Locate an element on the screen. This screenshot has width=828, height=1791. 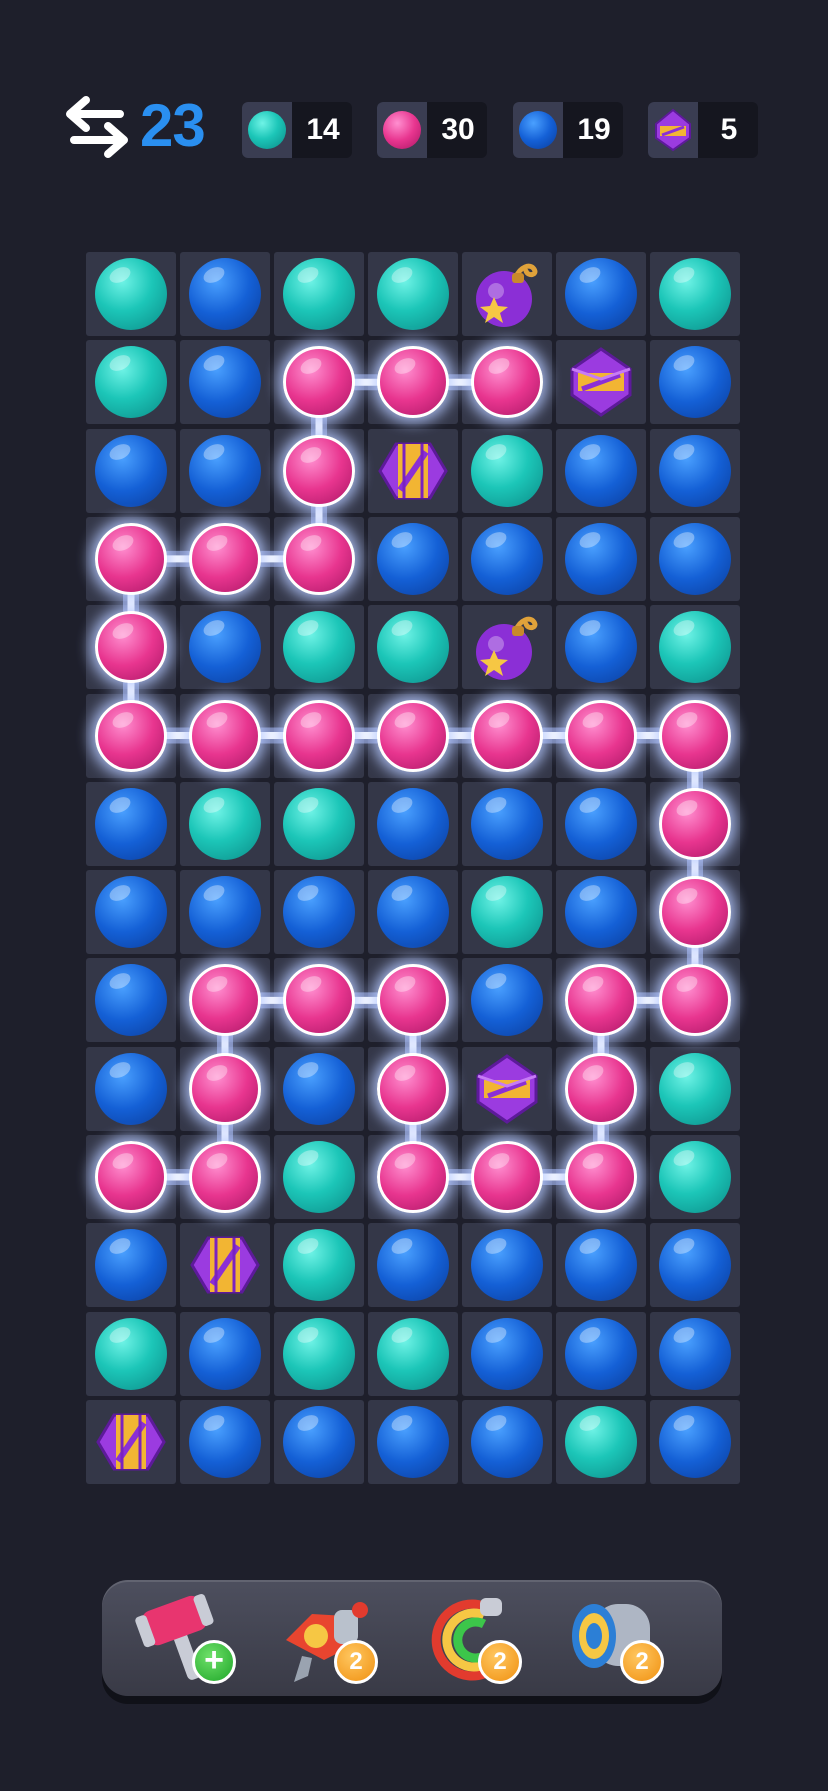
booster-magnet: 2 is located at coordinates (471, 1638).